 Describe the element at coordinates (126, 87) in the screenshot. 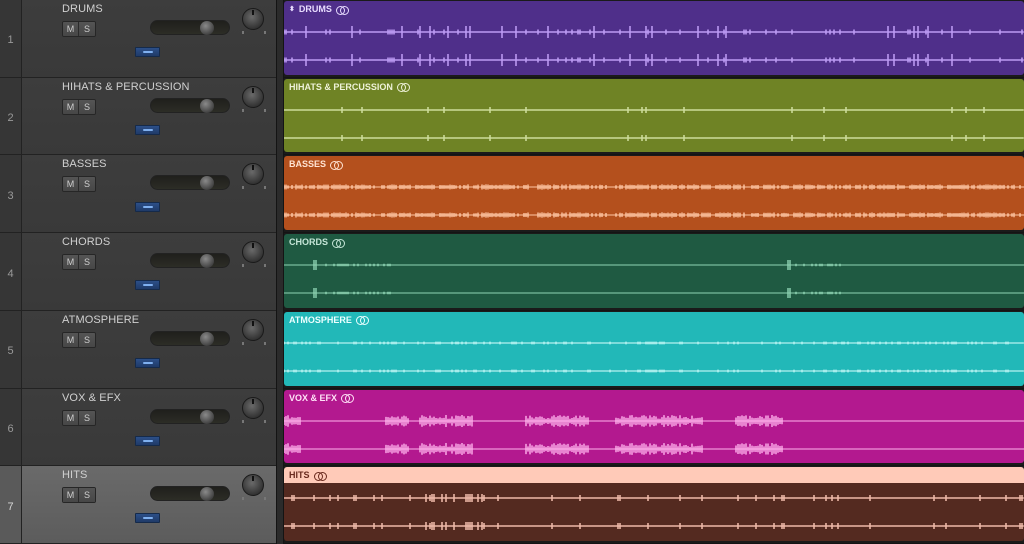

I see `track-name: HIHATS & PERCUSSION` at that location.